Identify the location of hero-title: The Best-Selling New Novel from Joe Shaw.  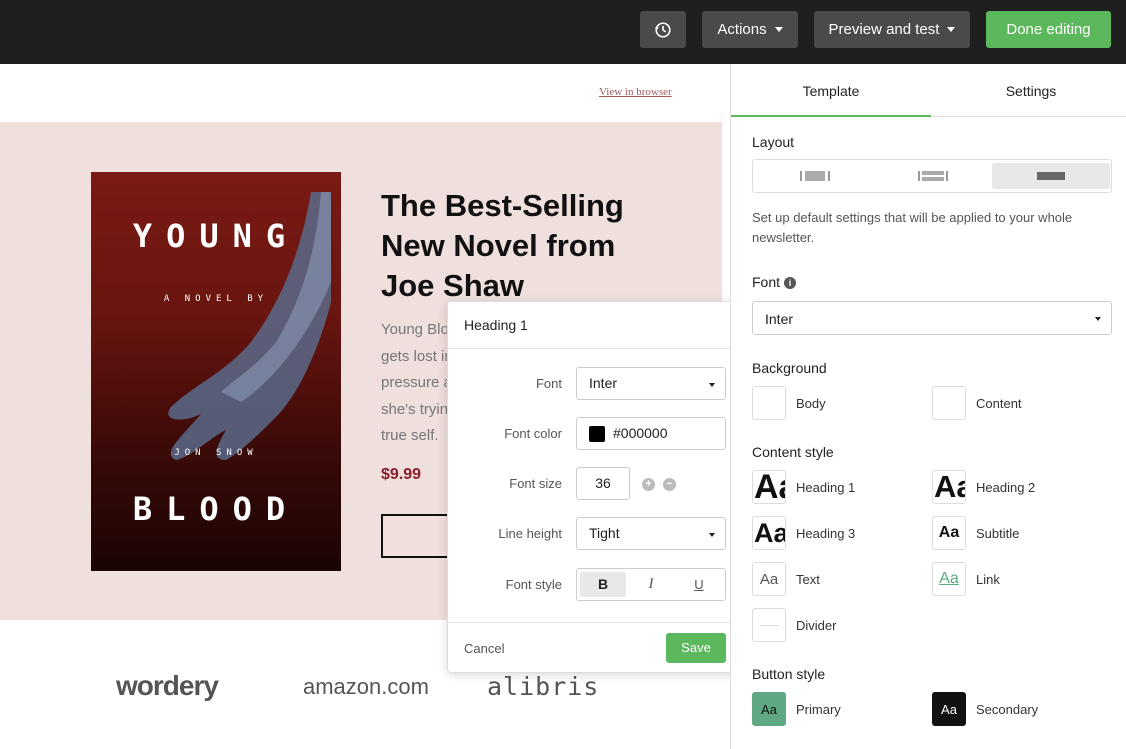
(511, 246).